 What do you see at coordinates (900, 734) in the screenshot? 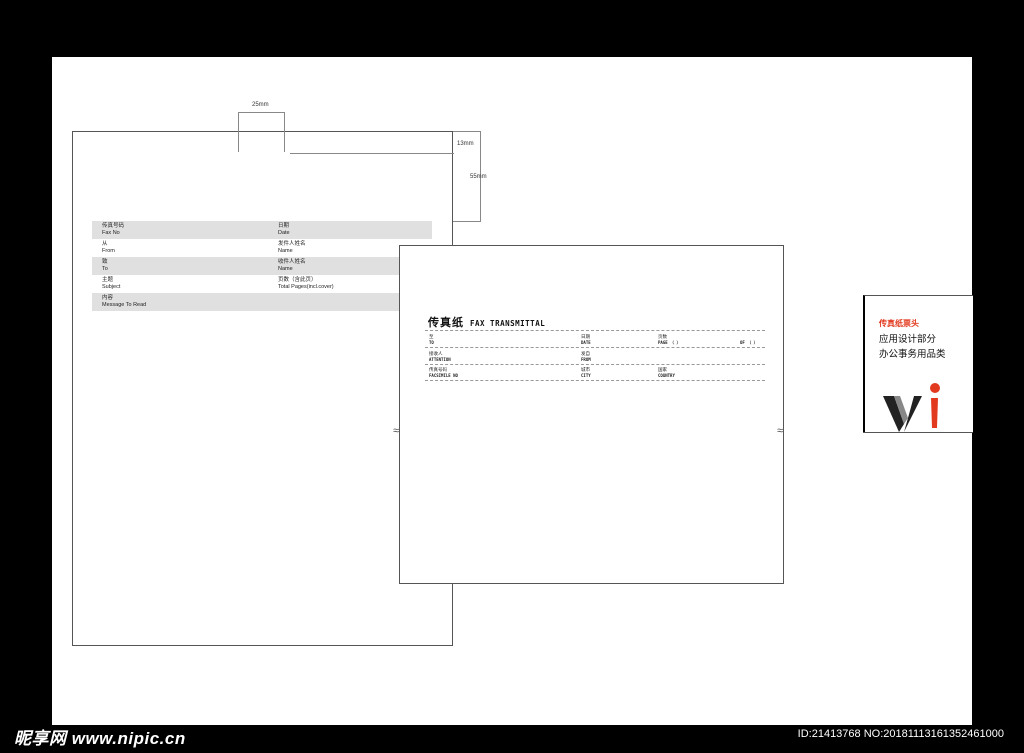
I see `watermark-right: ID:21413768 NO:20181113161352461000` at bounding box center [900, 734].